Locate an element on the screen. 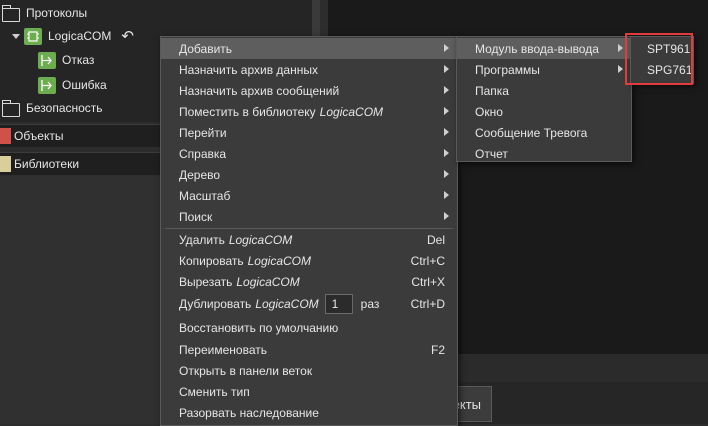  menu-shortcut: Ctrl+C is located at coordinates (427, 260).